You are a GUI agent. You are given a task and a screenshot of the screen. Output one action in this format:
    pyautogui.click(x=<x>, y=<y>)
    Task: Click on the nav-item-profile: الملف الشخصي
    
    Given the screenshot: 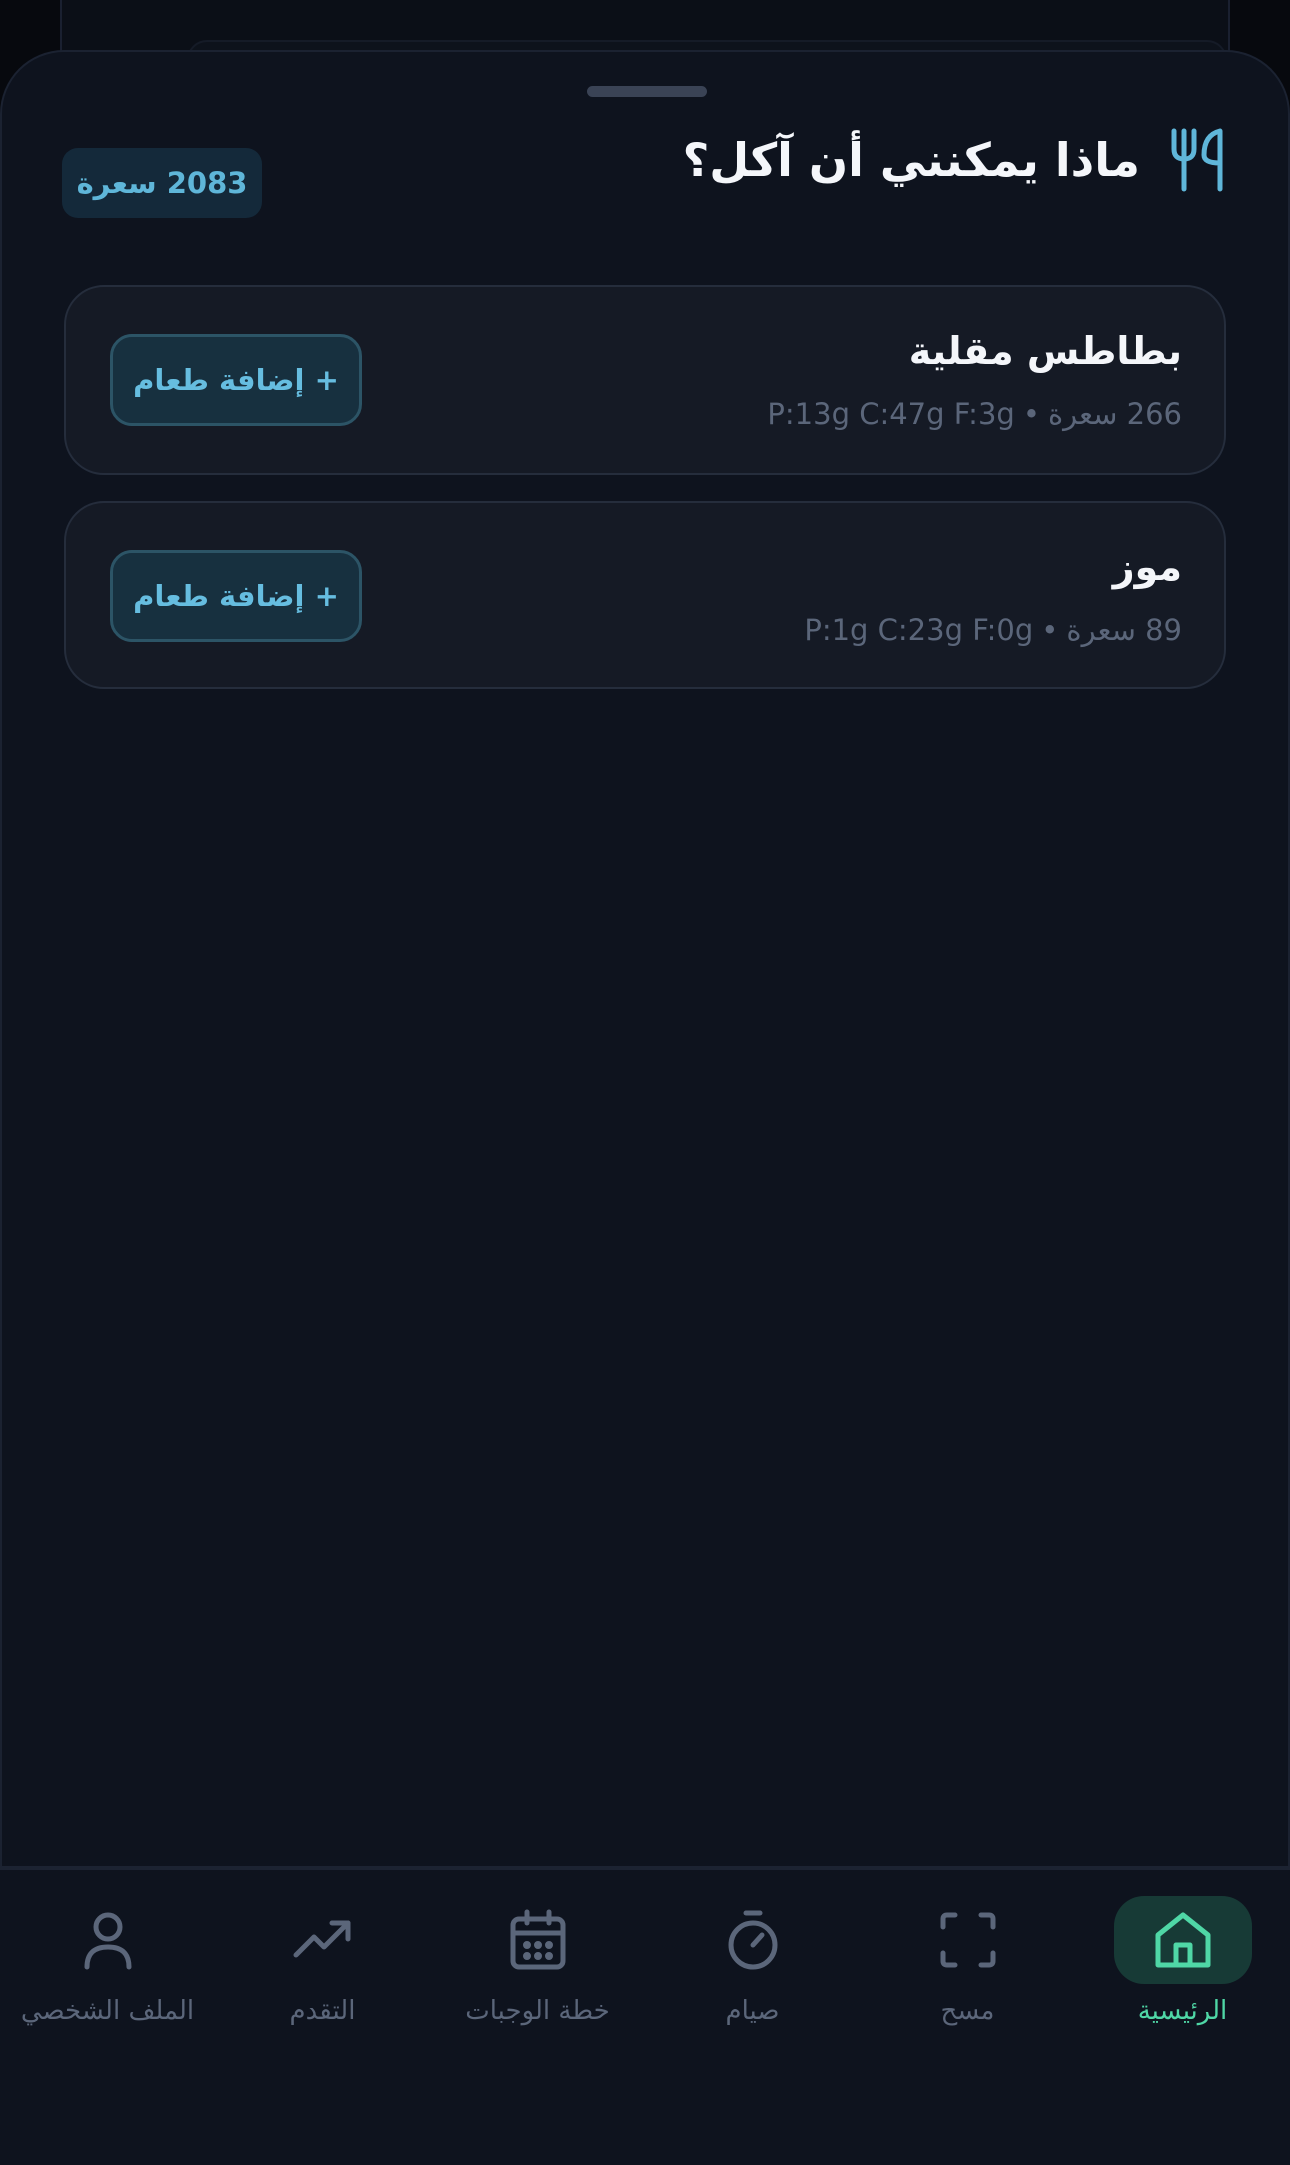 What is the action you would take?
    pyautogui.click(x=107, y=1966)
    